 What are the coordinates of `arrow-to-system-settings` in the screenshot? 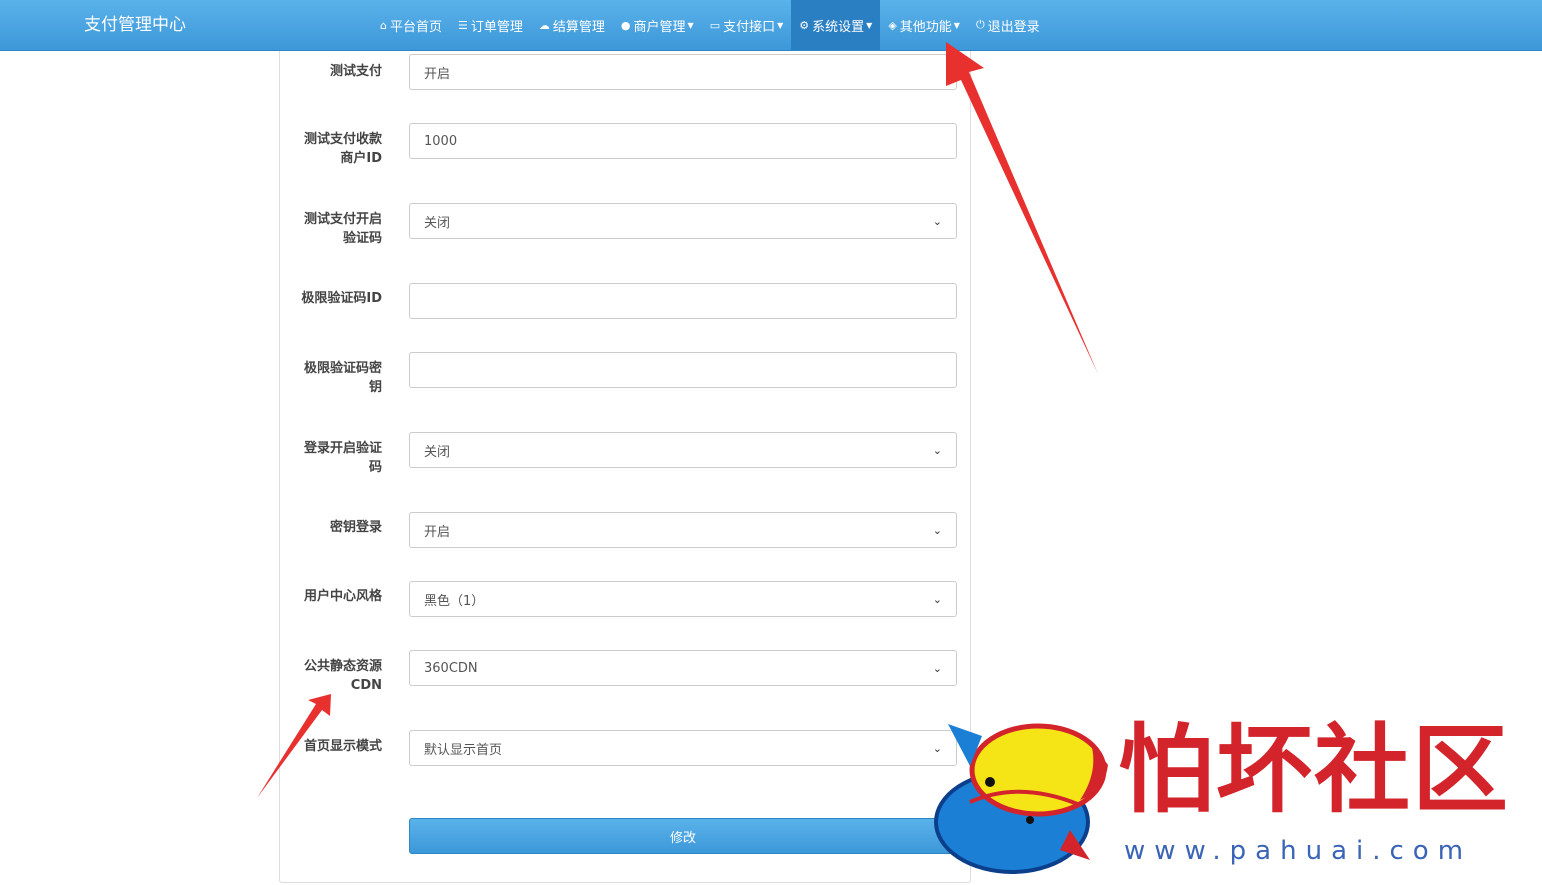 It's located at (1022, 208).